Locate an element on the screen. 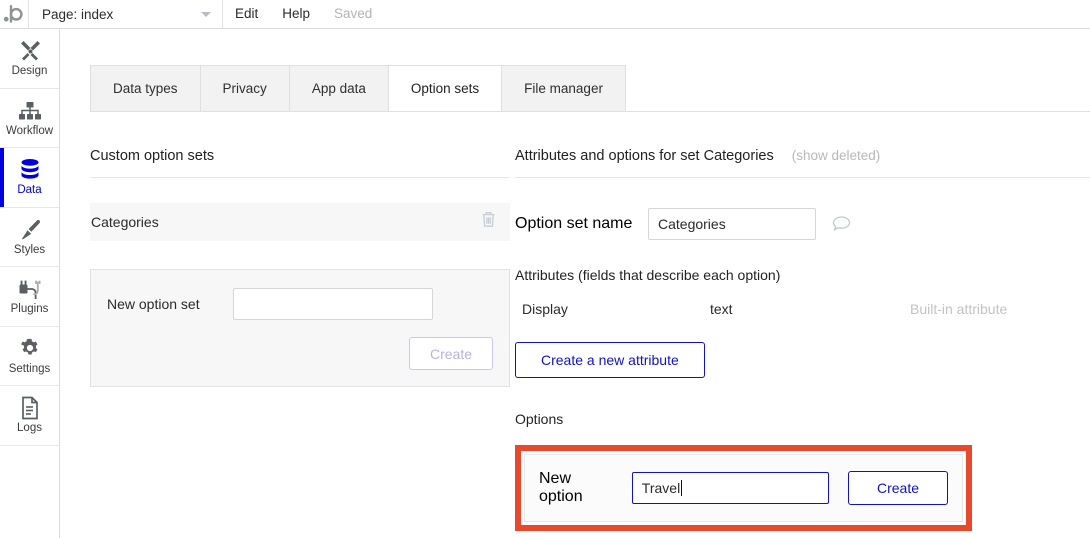  plug-icon is located at coordinates (30, 289).